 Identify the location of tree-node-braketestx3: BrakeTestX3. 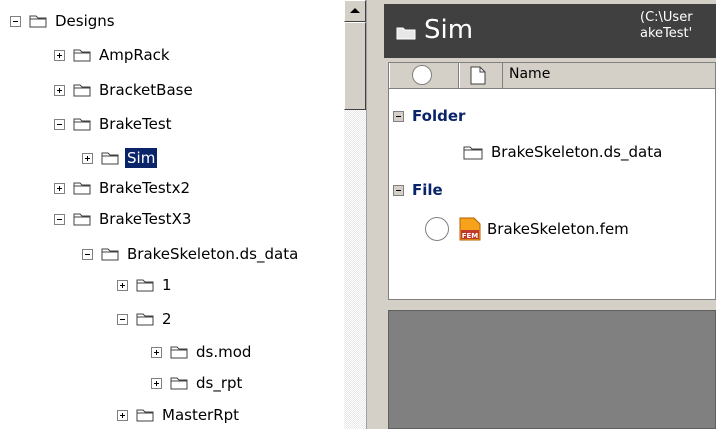
(123, 219).